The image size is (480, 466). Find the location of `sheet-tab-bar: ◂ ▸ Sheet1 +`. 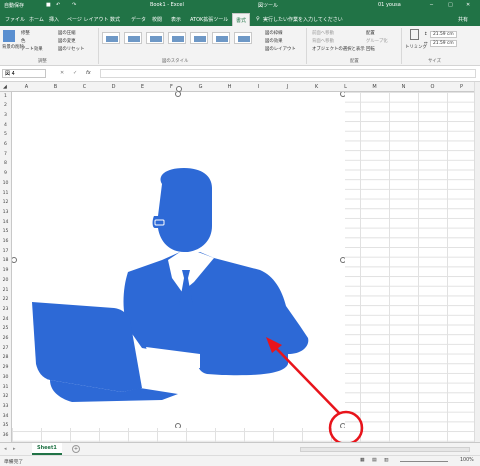

sheet-tab-bar: ◂ ▸ Sheet1 + is located at coordinates (240, 448).